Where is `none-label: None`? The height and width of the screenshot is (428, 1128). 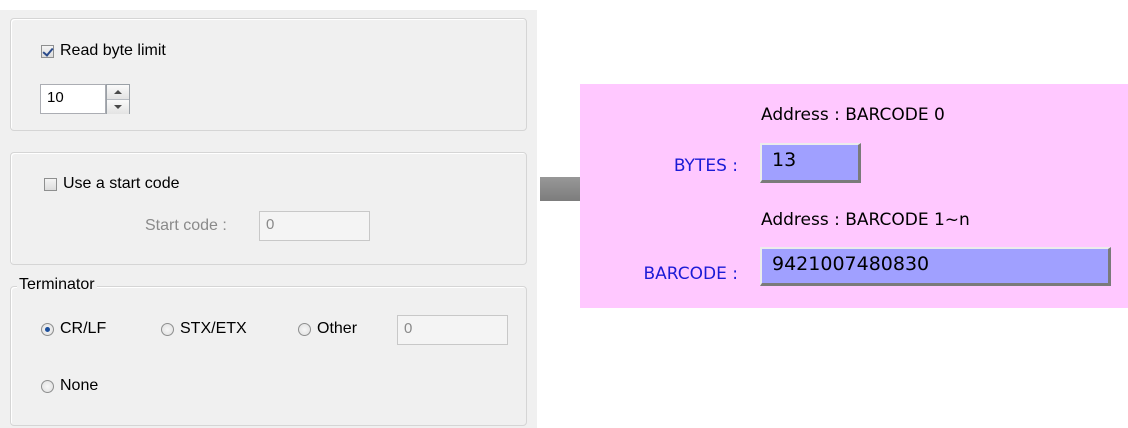 none-label: None is located at coordinates (79, 385).